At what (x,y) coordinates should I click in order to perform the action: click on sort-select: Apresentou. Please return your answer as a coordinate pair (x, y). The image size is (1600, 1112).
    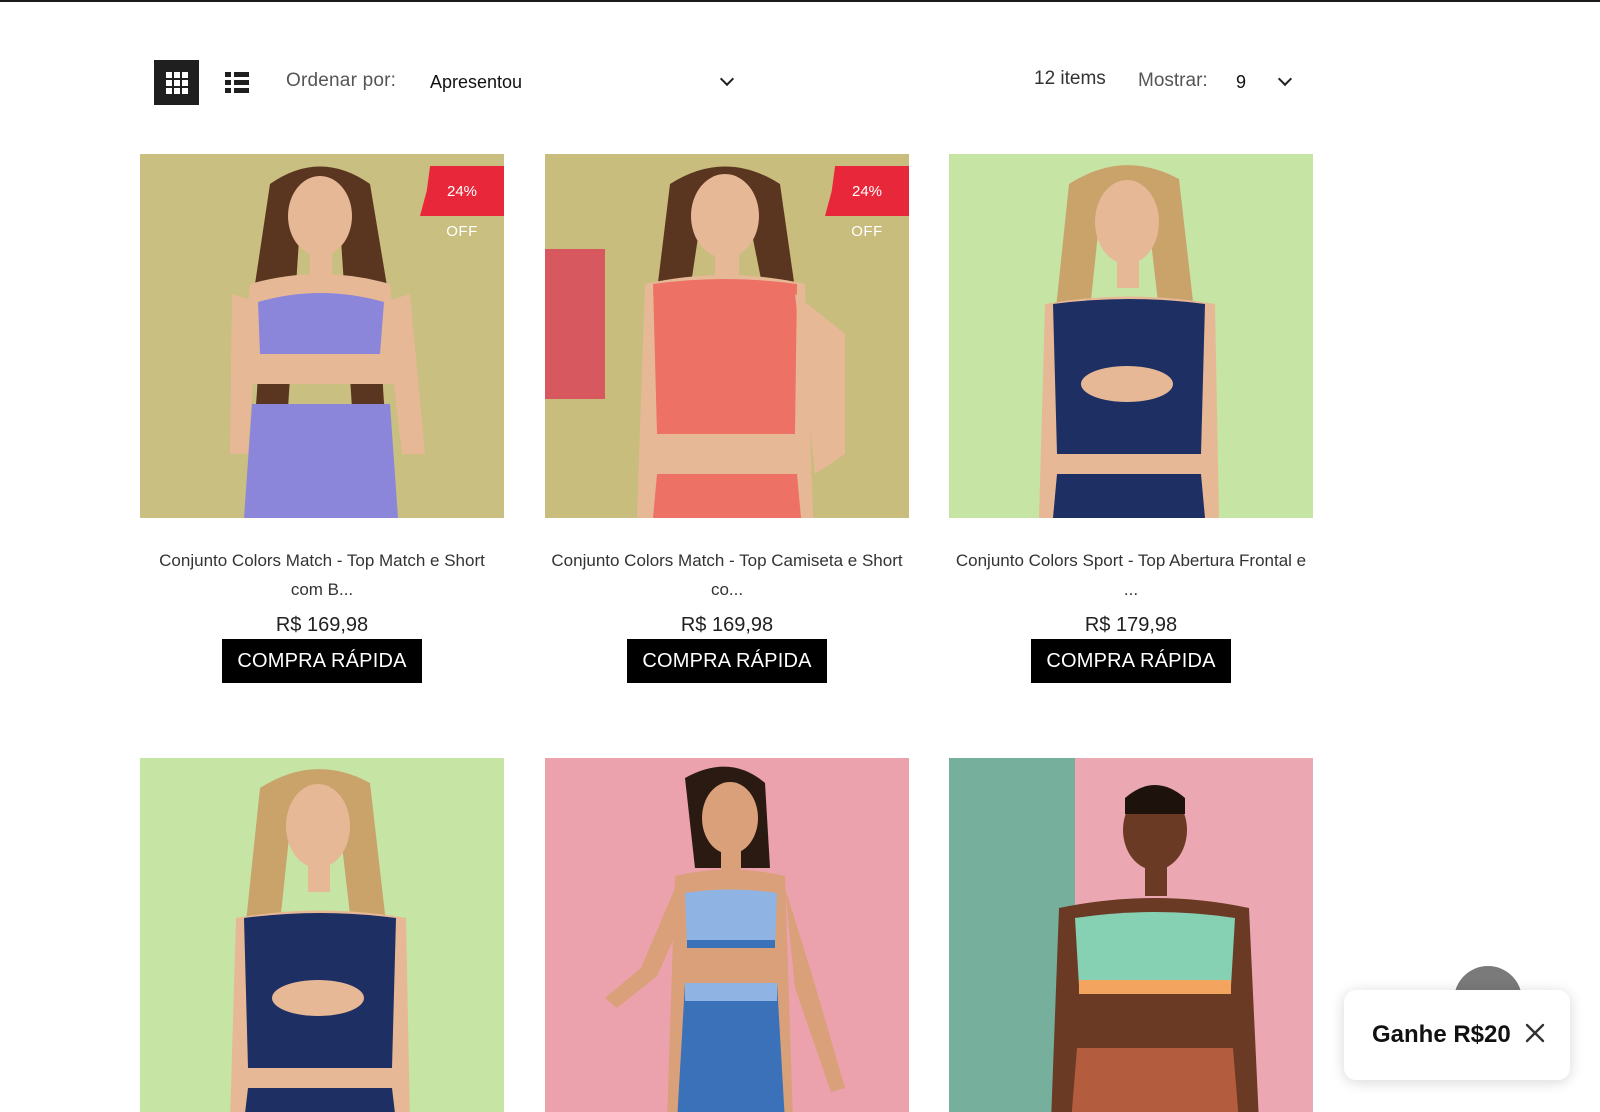
    Looking at the image, I should click on (585, 82).